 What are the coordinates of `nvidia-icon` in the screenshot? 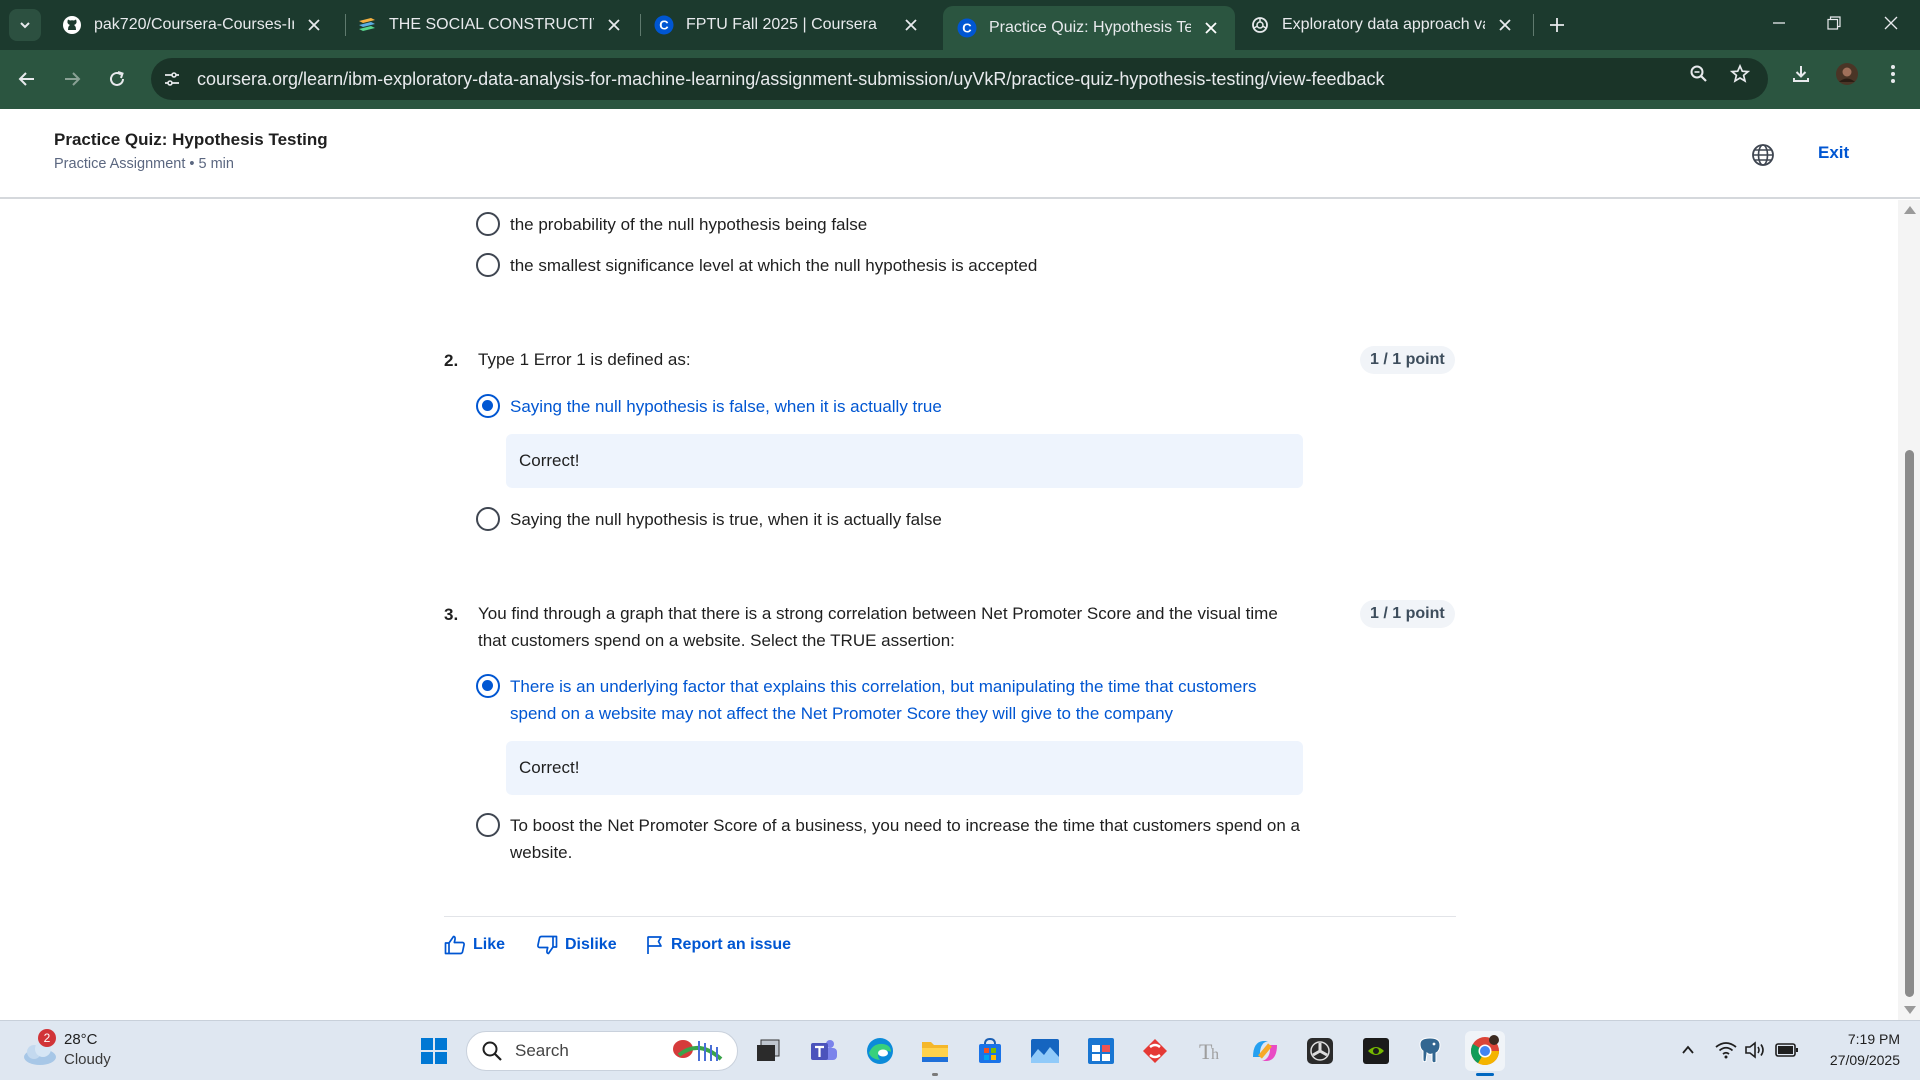 It's located at (1376, 1051).